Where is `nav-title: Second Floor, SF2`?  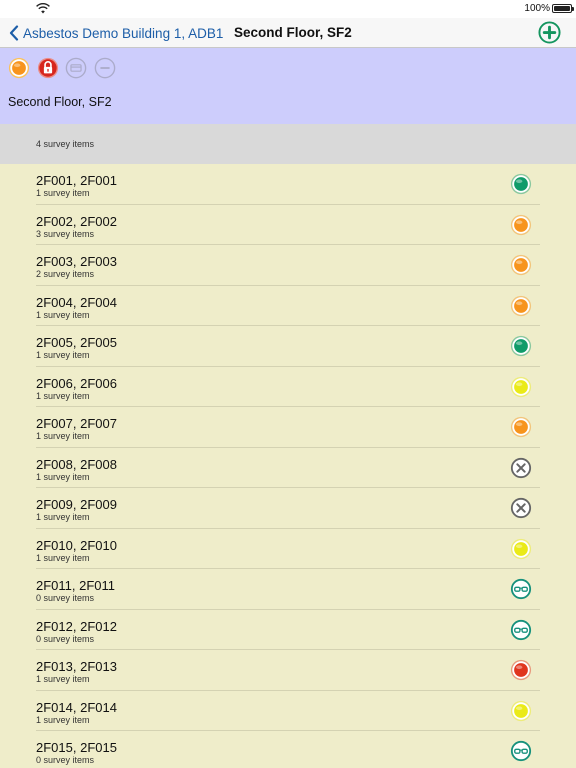
nav-title: Second Floor, SF2 is located at coordinates (293, 32).